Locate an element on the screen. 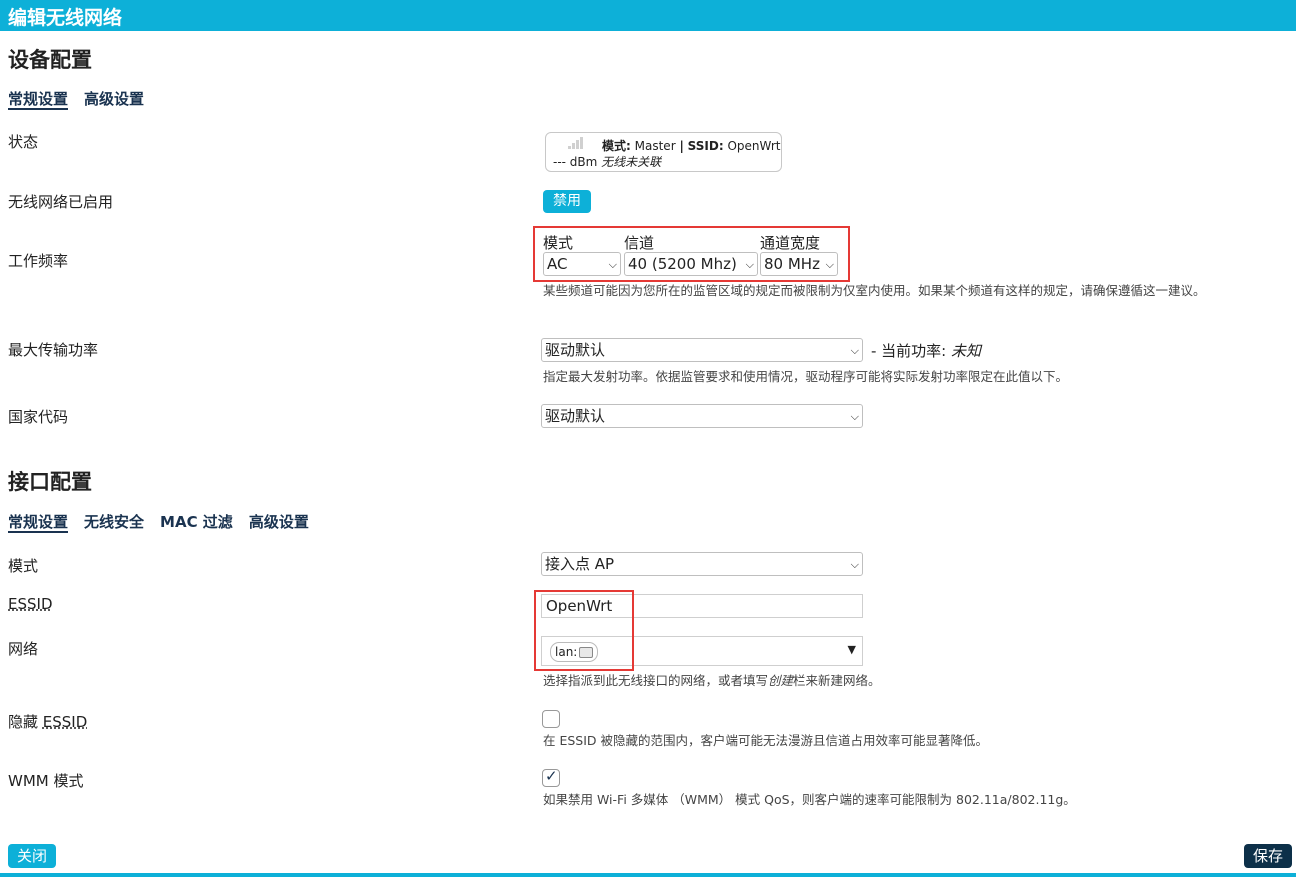  network-label: 网络 is located at coordinates (23, 649).